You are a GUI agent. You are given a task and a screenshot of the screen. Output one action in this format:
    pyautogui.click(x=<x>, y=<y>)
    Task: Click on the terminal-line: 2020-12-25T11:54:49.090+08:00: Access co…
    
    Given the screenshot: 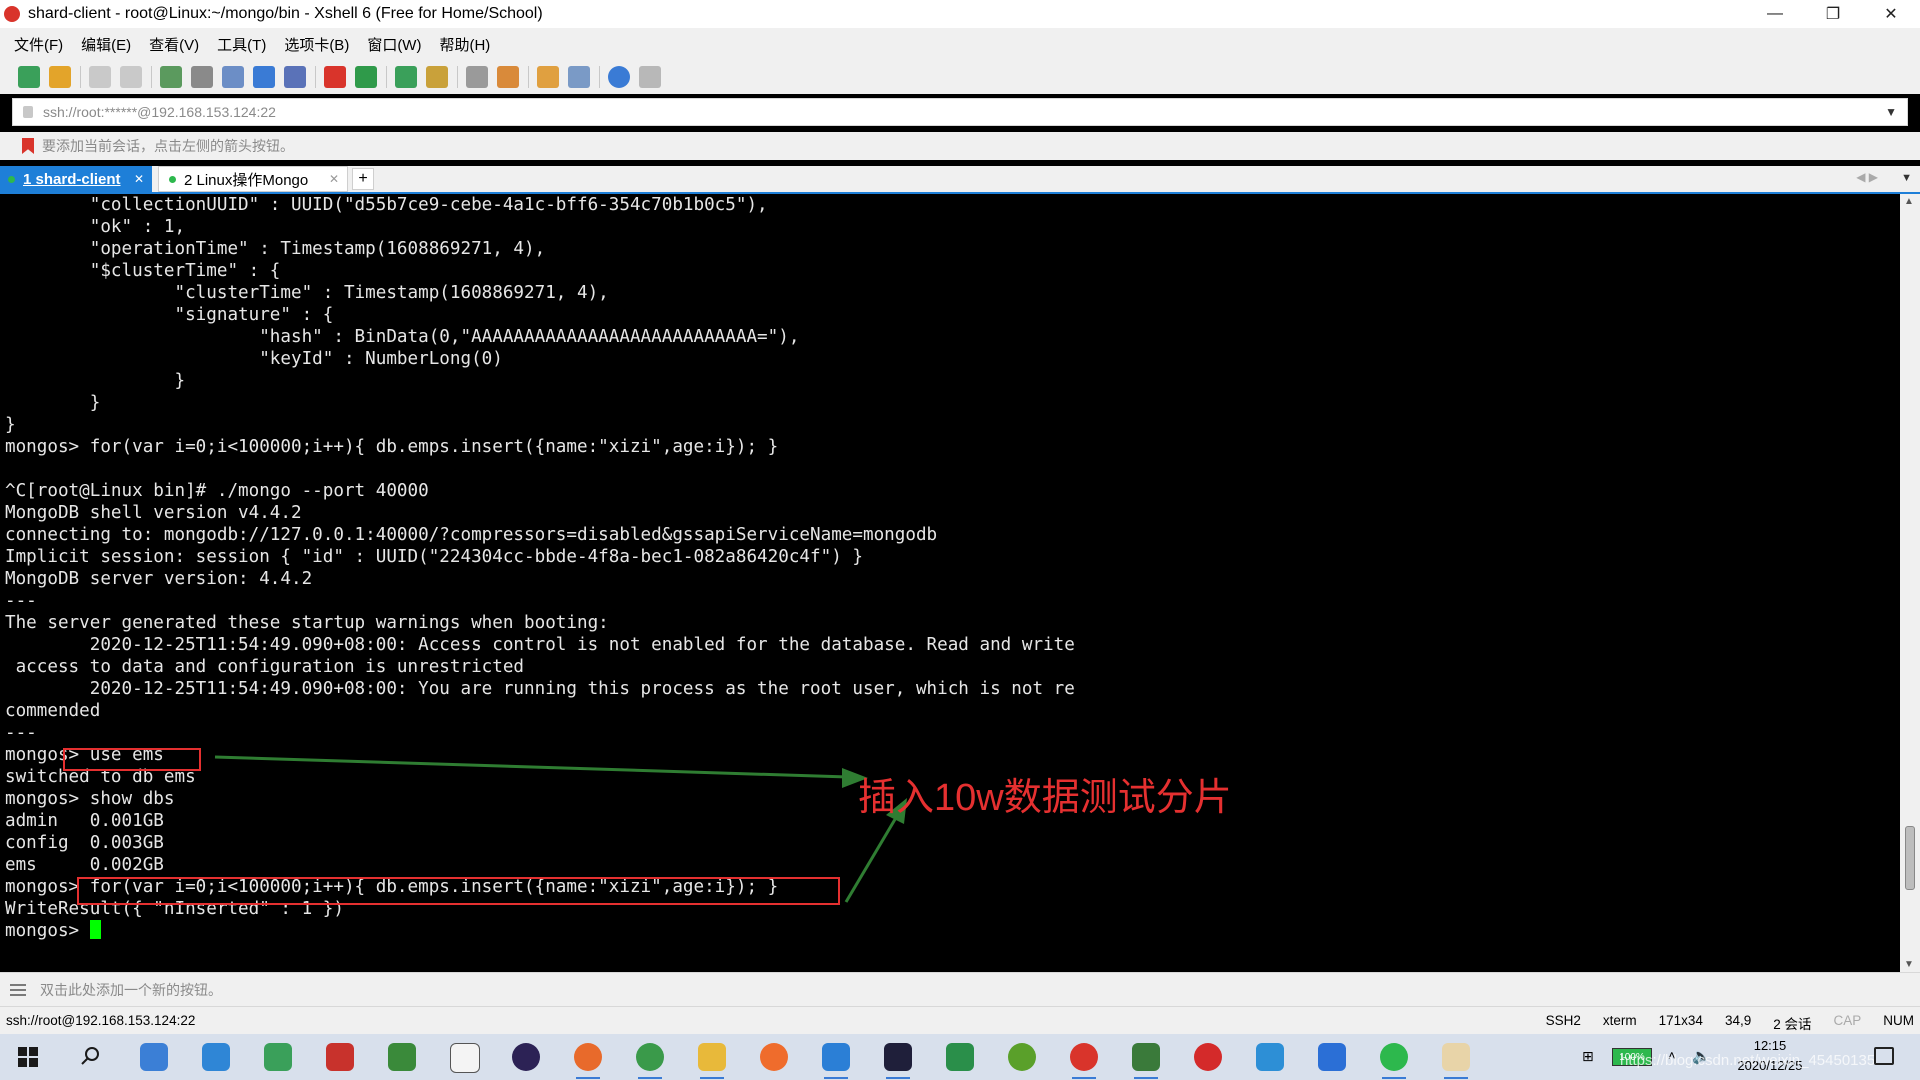 What is the action you would take?
    pyautogui.click(x=540, y=645)
    